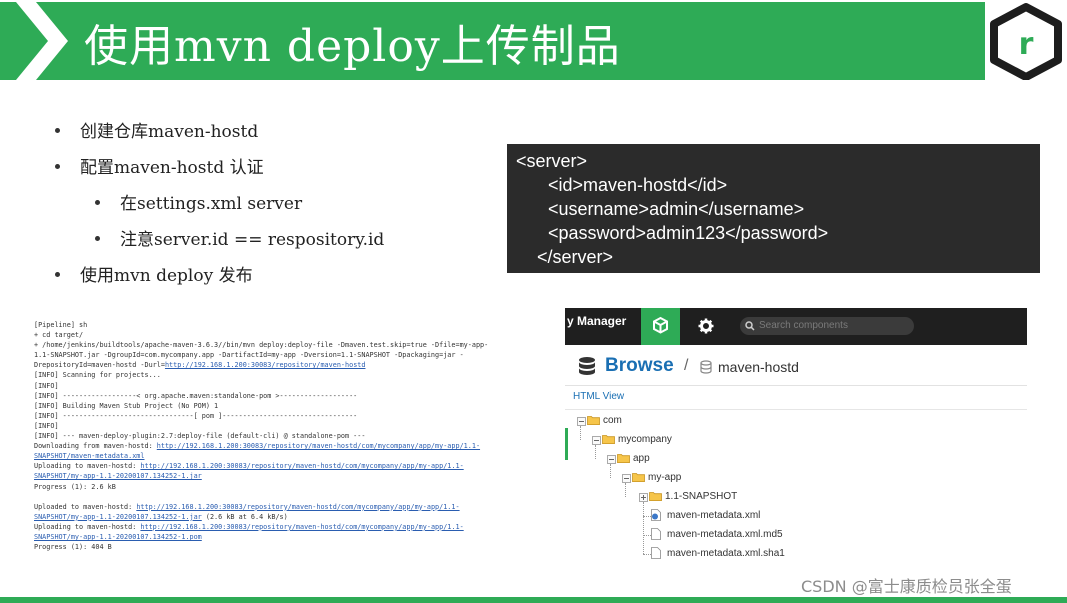  What do you see at coordinates (284, 335) in the screenshot?
I see `console-line: + cd target/` at bounding box center [284, 335].